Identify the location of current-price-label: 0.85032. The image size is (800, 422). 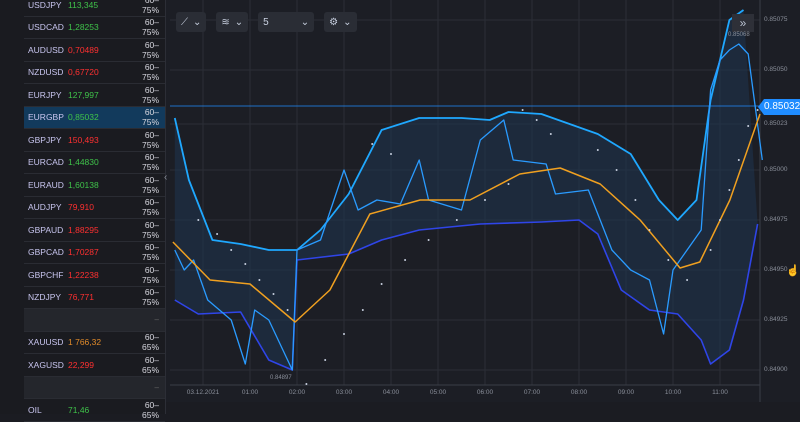
(779, 107).